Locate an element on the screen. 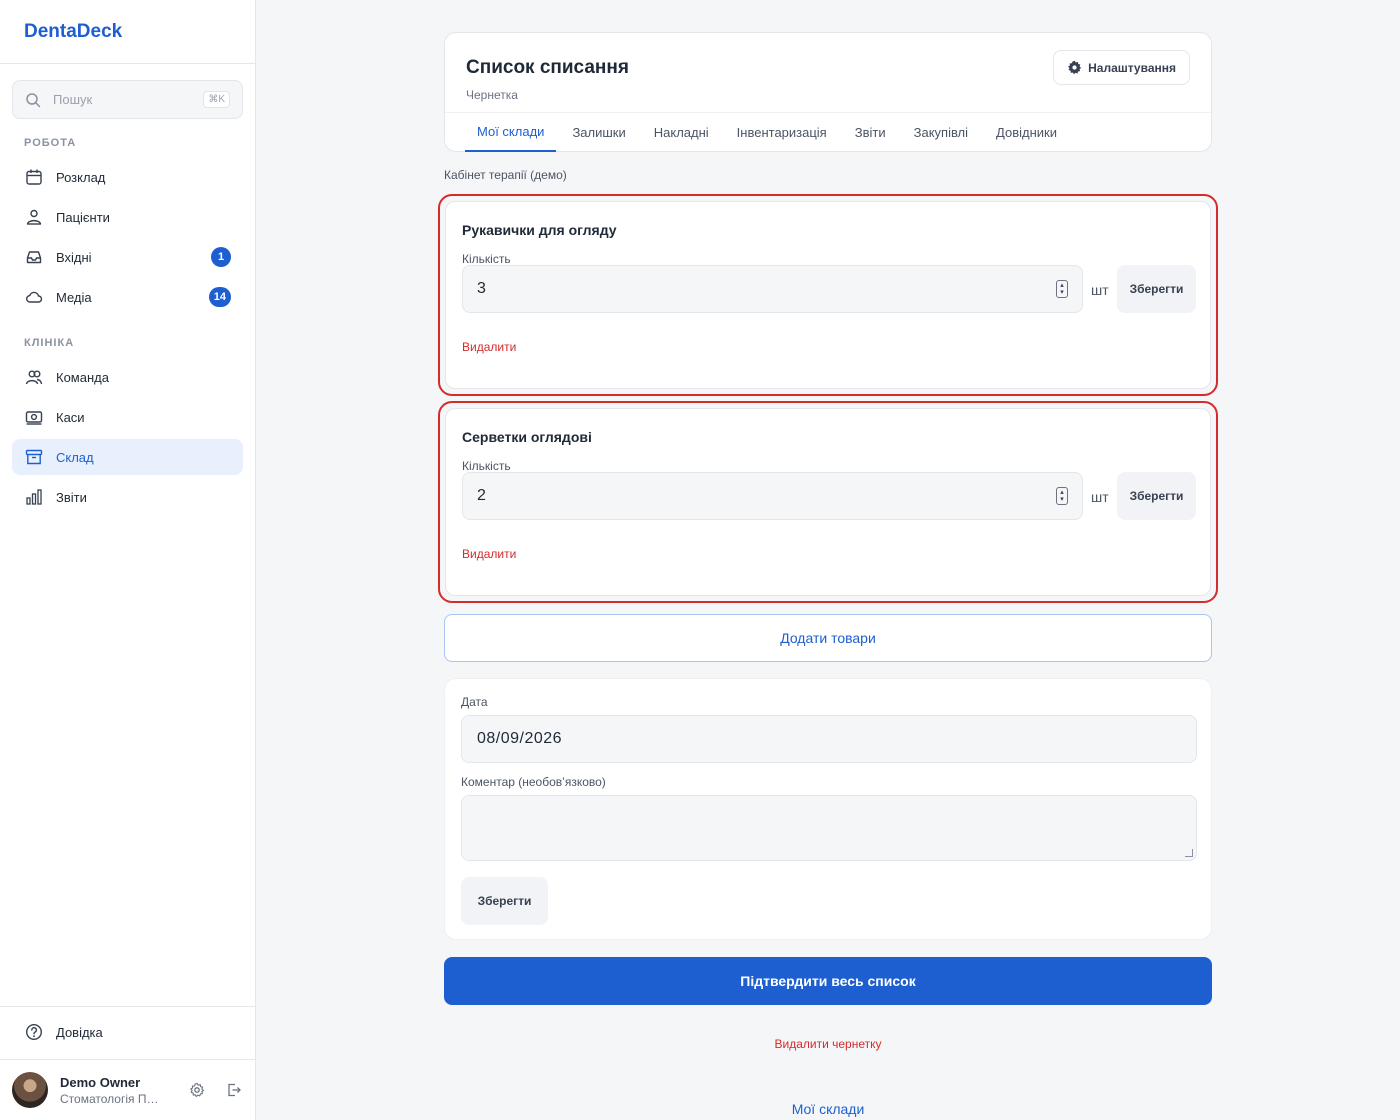 The width and height of the screenshot is (1400, 1120). page-status: Чернетка is located at coordinates (492, 95).